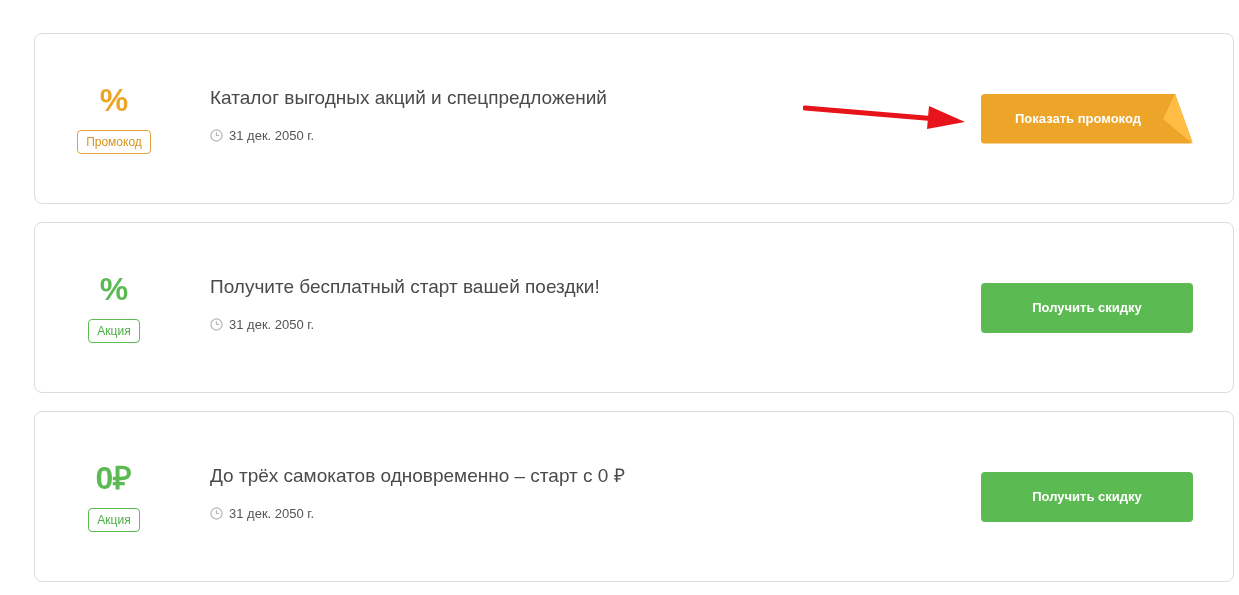 This screenshot has width=1239, height=595. Describe the element at coordinates (405, 286) in the screenshot. I see `offer-title: Получите бесплатный старт вашей поездки!` at that location.